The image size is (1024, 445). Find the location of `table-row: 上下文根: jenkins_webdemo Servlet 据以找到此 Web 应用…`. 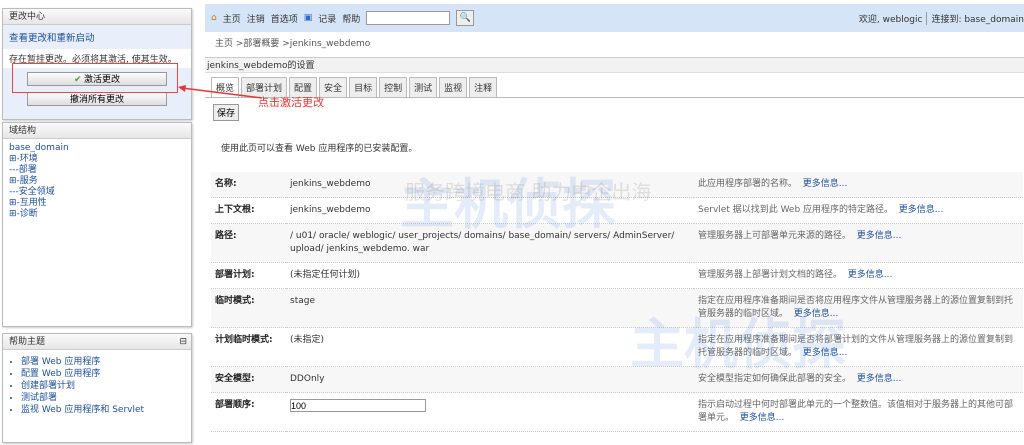

table-row: 上下文根: jenkins_webdemo Servlet 据以找到此 Web 应用… is located at coordinates (617, 210).